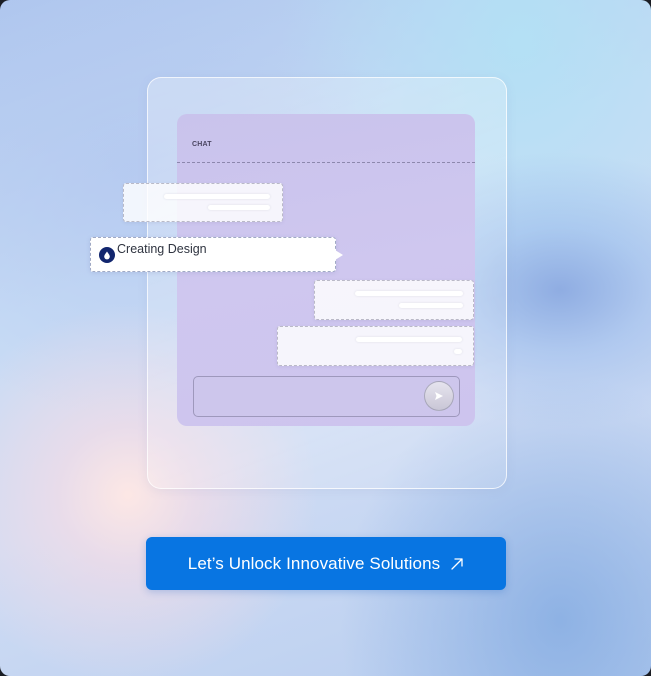 Image resolution: width=651 pixels, height=676 pixels. Describe the element at coordinates (326, 396) in the screenshot. I see `chat-input` at that location.